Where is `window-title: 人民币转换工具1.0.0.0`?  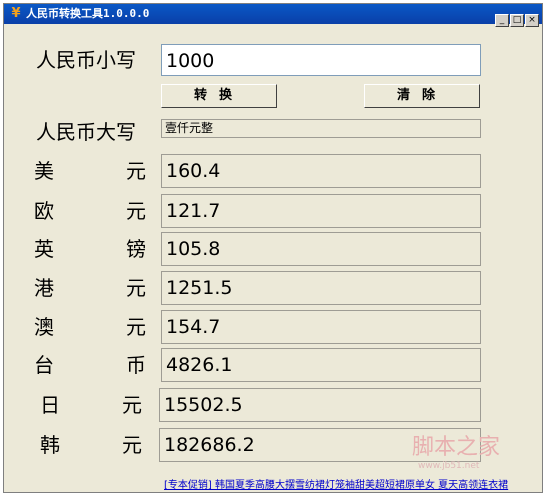
window-title: 人民币转换工具1.0.0.0 is located at coordinates (88, 13).